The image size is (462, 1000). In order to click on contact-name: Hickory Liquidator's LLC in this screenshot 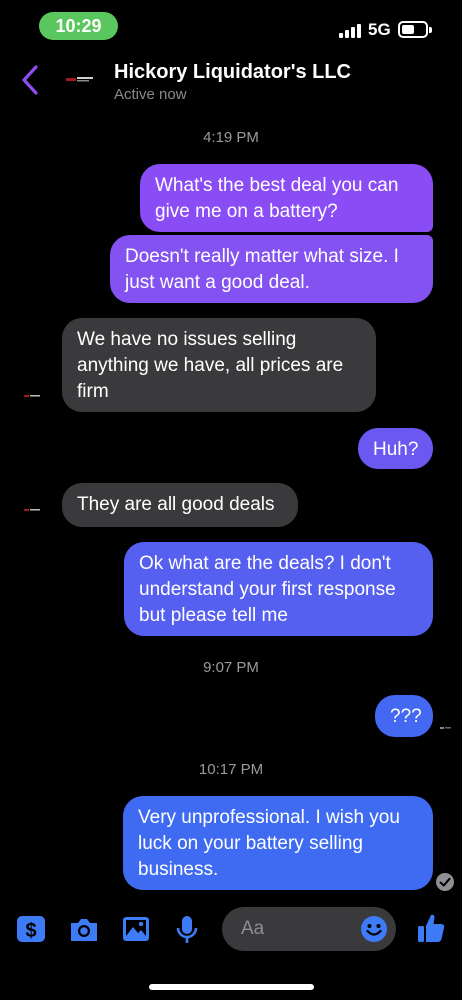, I will do `click(232, 72)`.